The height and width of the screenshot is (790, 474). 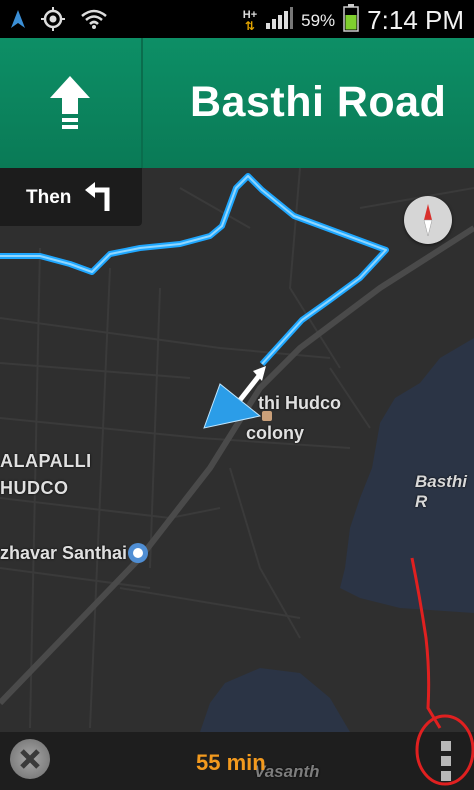 I want to click on map-label-lapalli-line2: HUDCO, so click(x=34, y=488).